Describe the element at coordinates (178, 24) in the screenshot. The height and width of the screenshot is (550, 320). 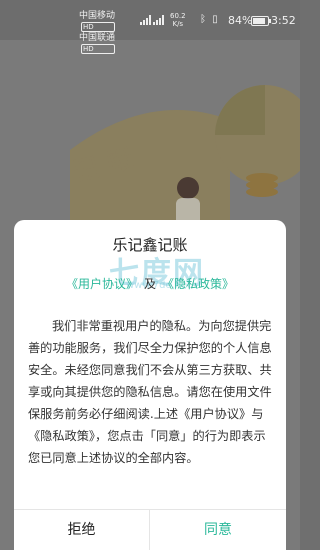
I see `net-speed-unit: K/s` at that location.